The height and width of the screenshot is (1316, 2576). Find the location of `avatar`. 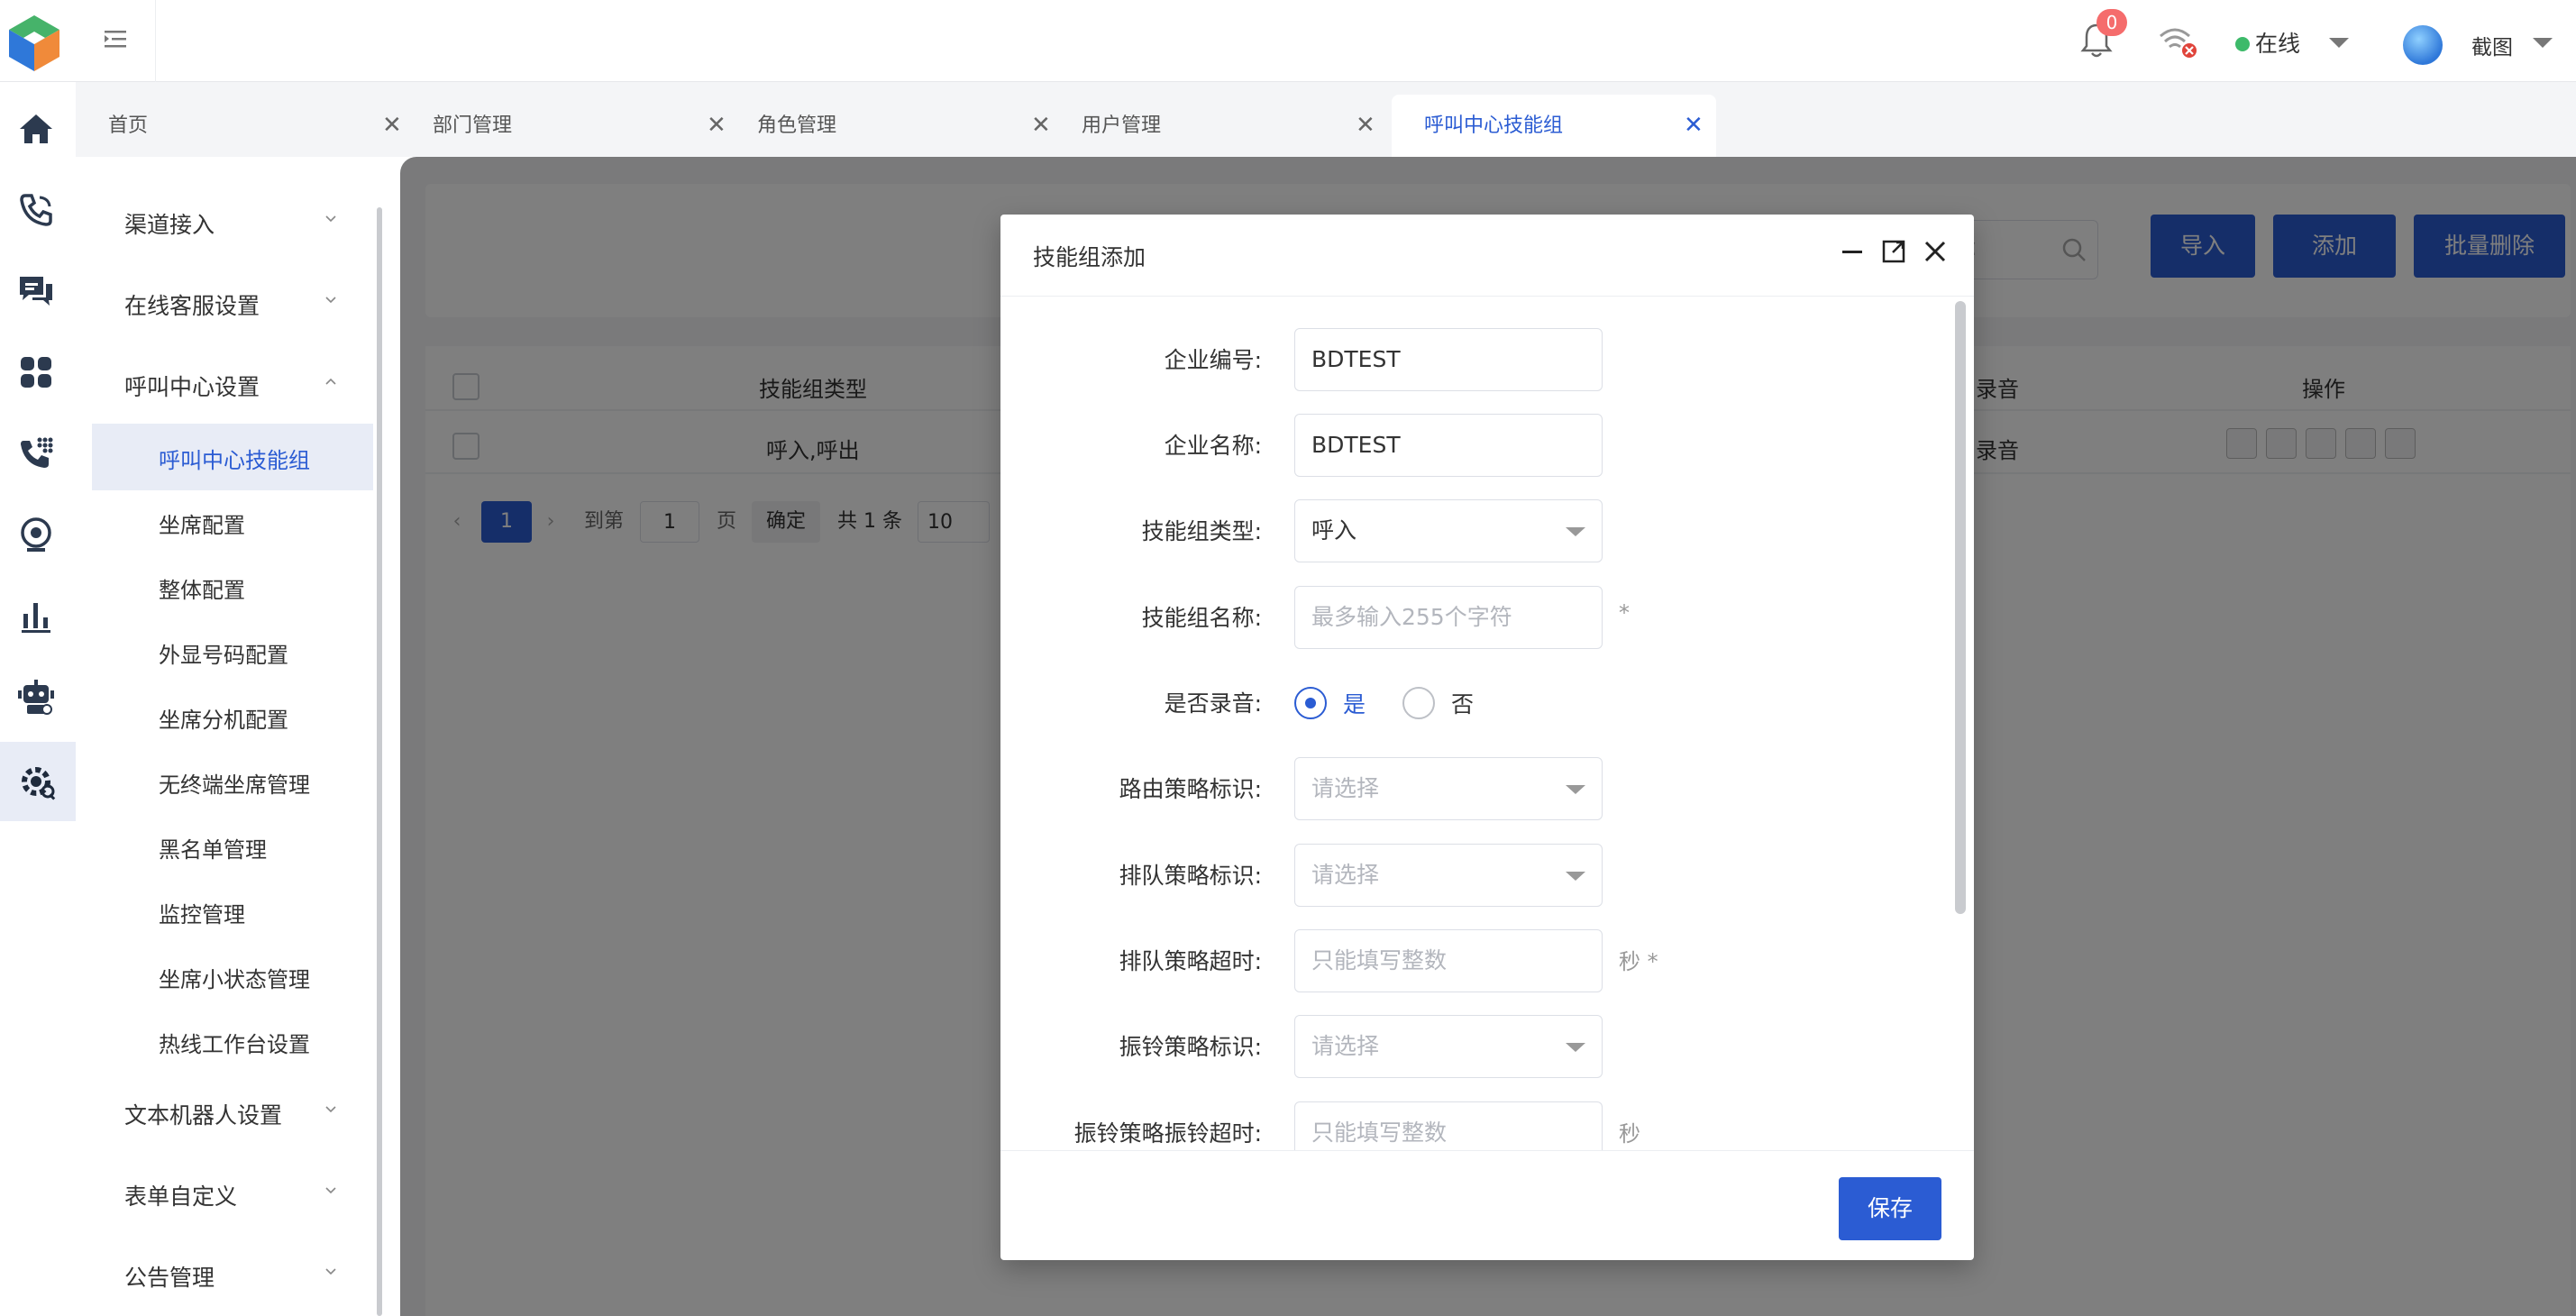

avatar is located at coordinates (2423, 45).